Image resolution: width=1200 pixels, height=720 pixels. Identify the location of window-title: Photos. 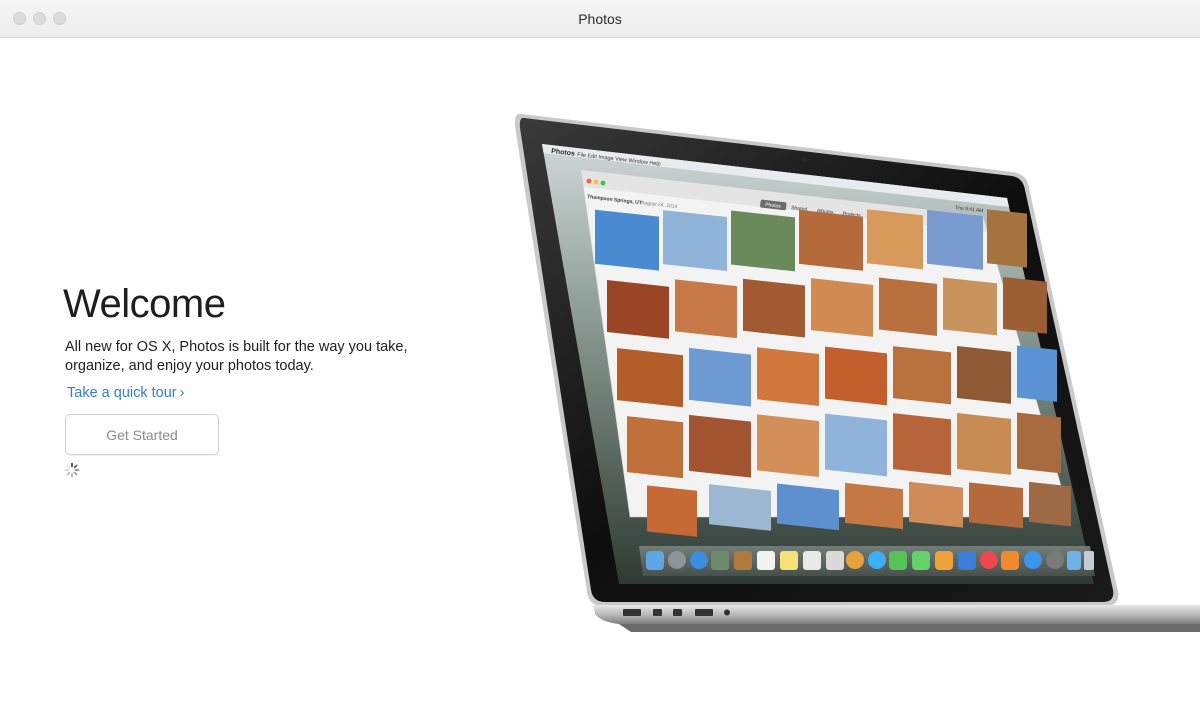
(600, 19).